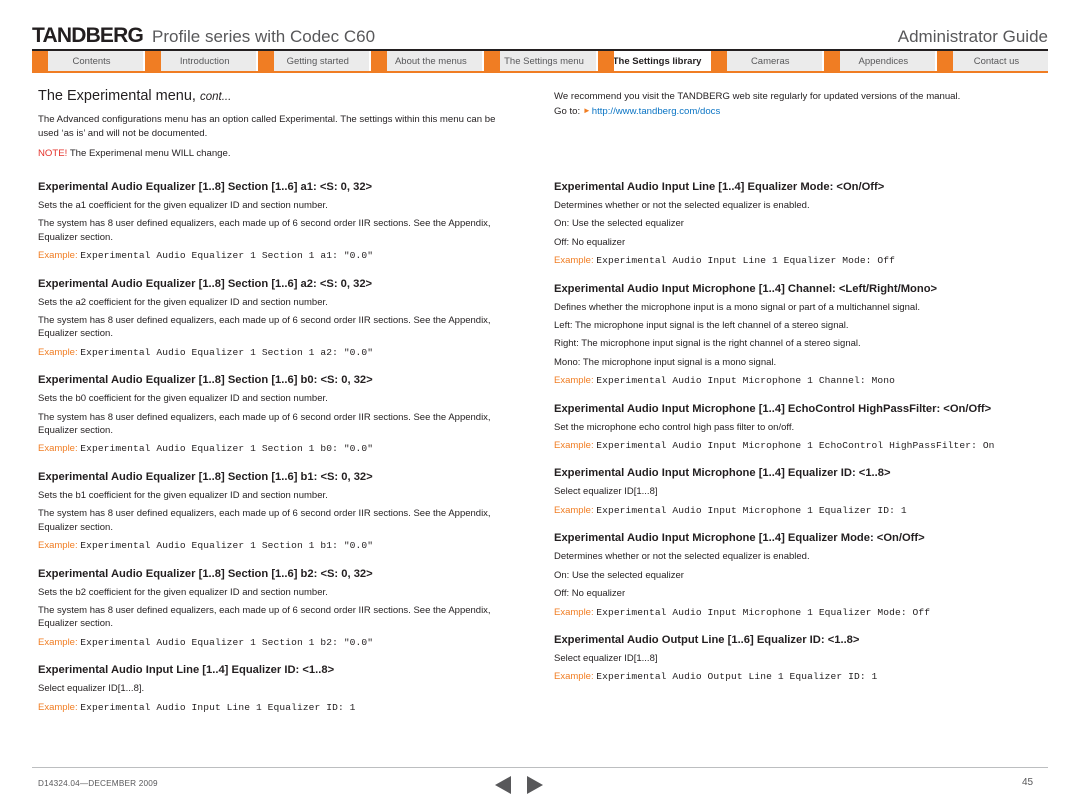  I want to click on tab-the-settings-library: The Settings library, so click(653, 62).